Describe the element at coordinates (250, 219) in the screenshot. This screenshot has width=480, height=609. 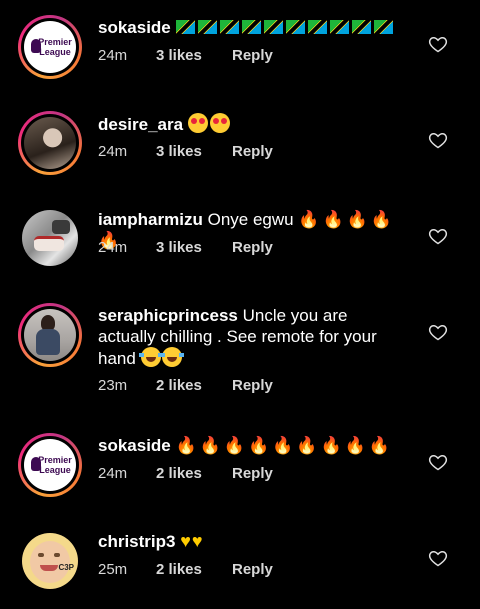
I see `comment-text: Onye egwu` at that location.